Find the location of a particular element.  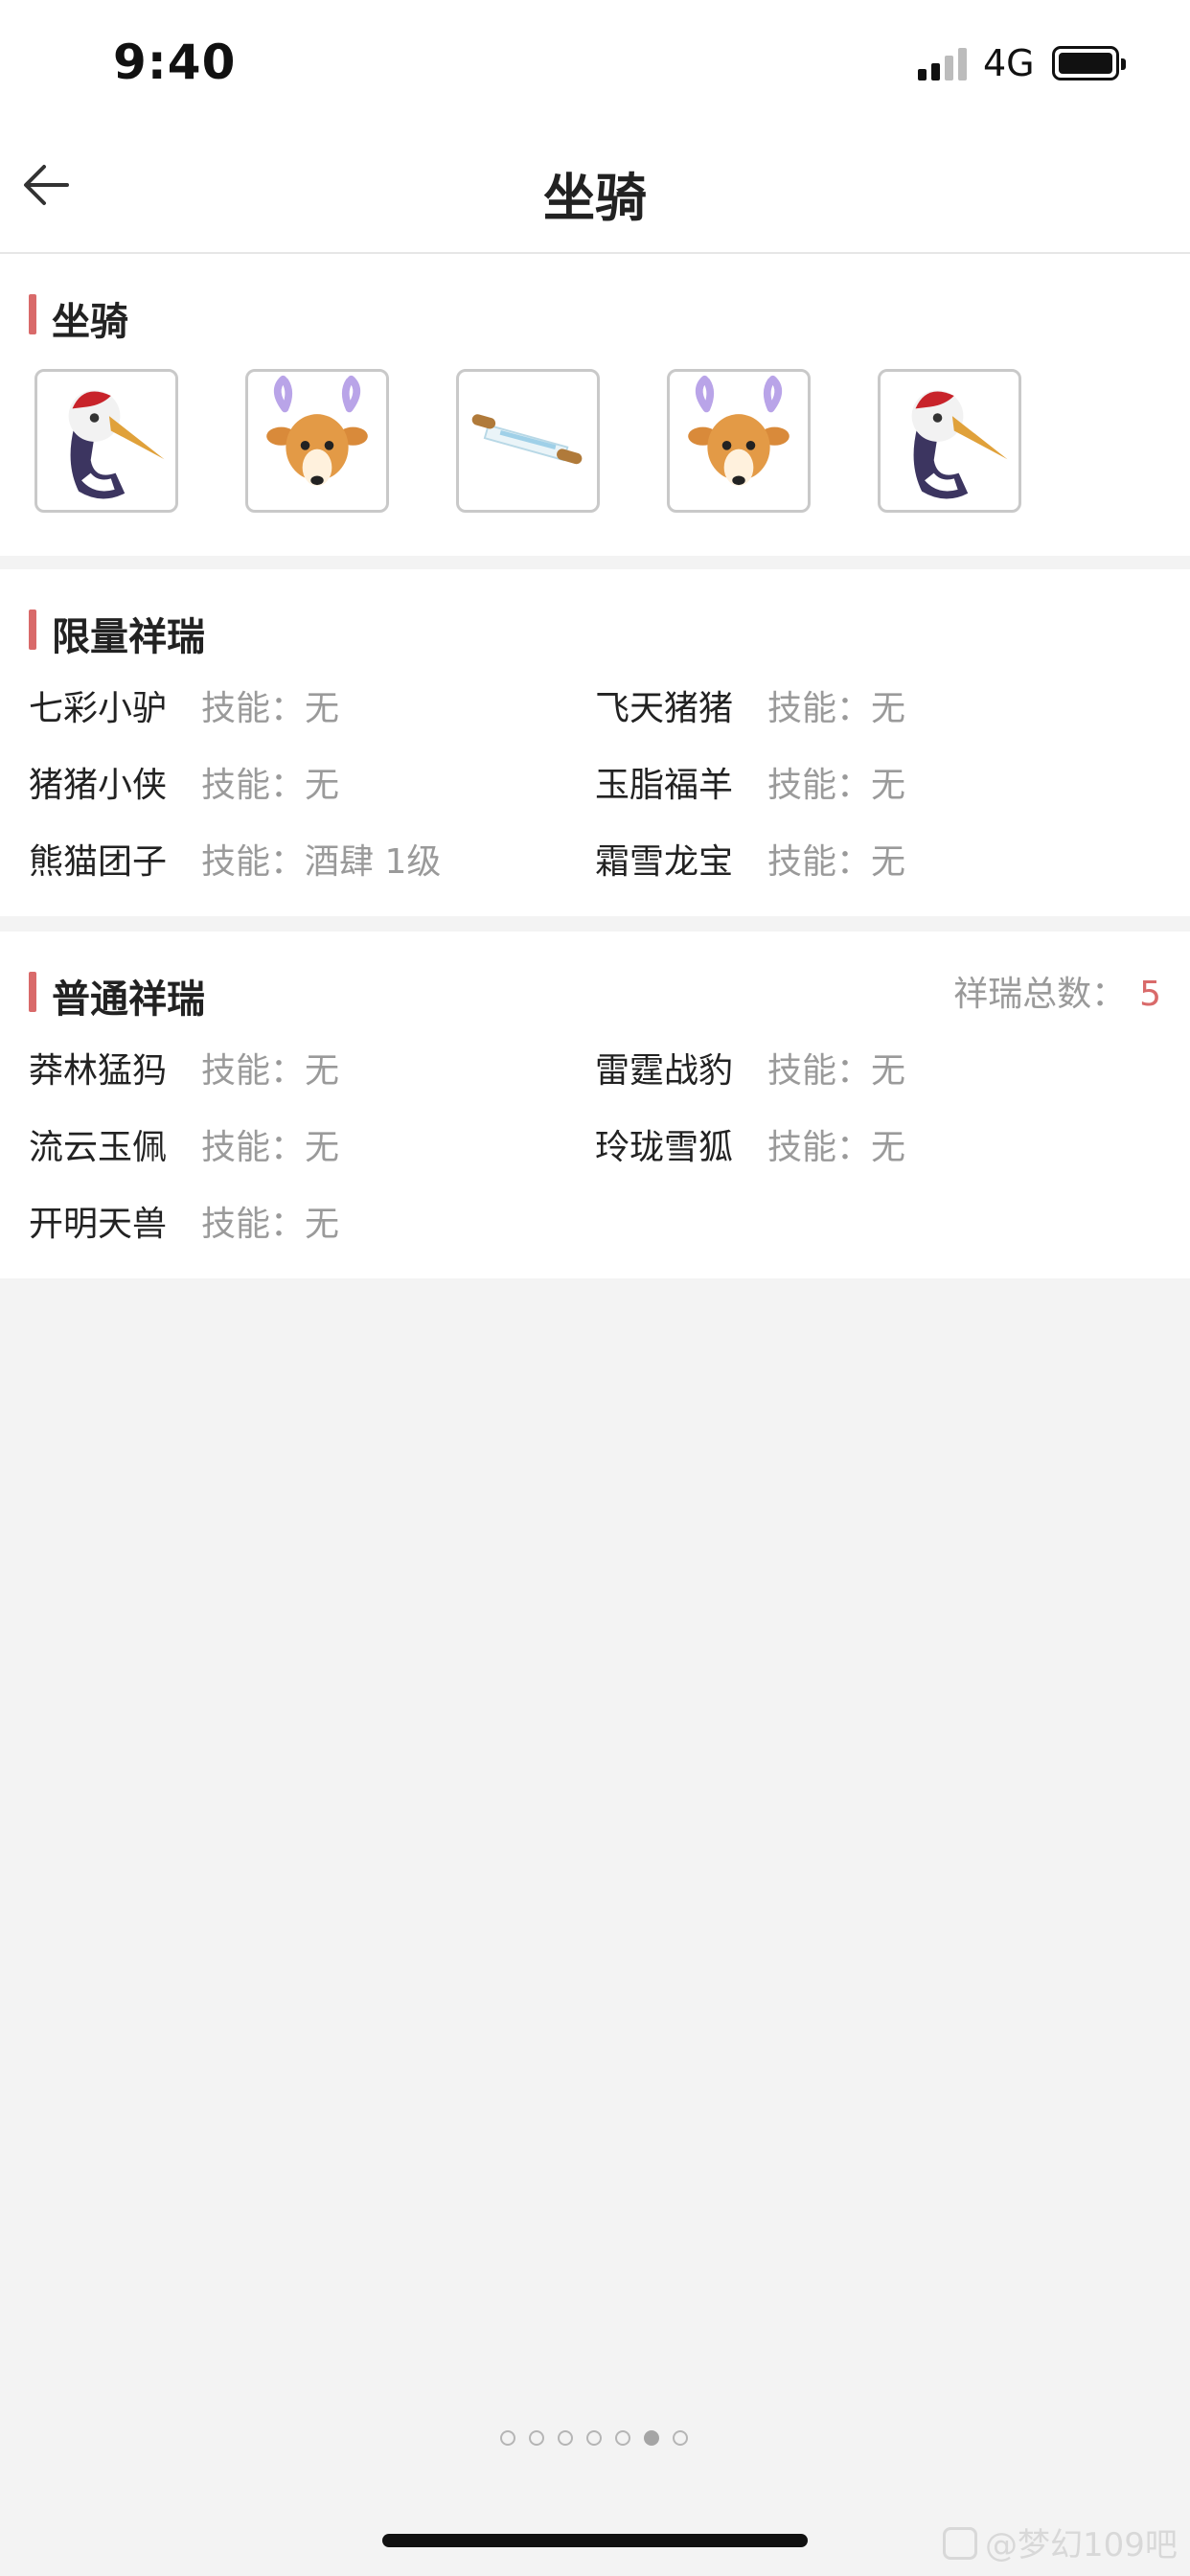

item-name: 玉脂福羊 is located at coordinates (665, 785).